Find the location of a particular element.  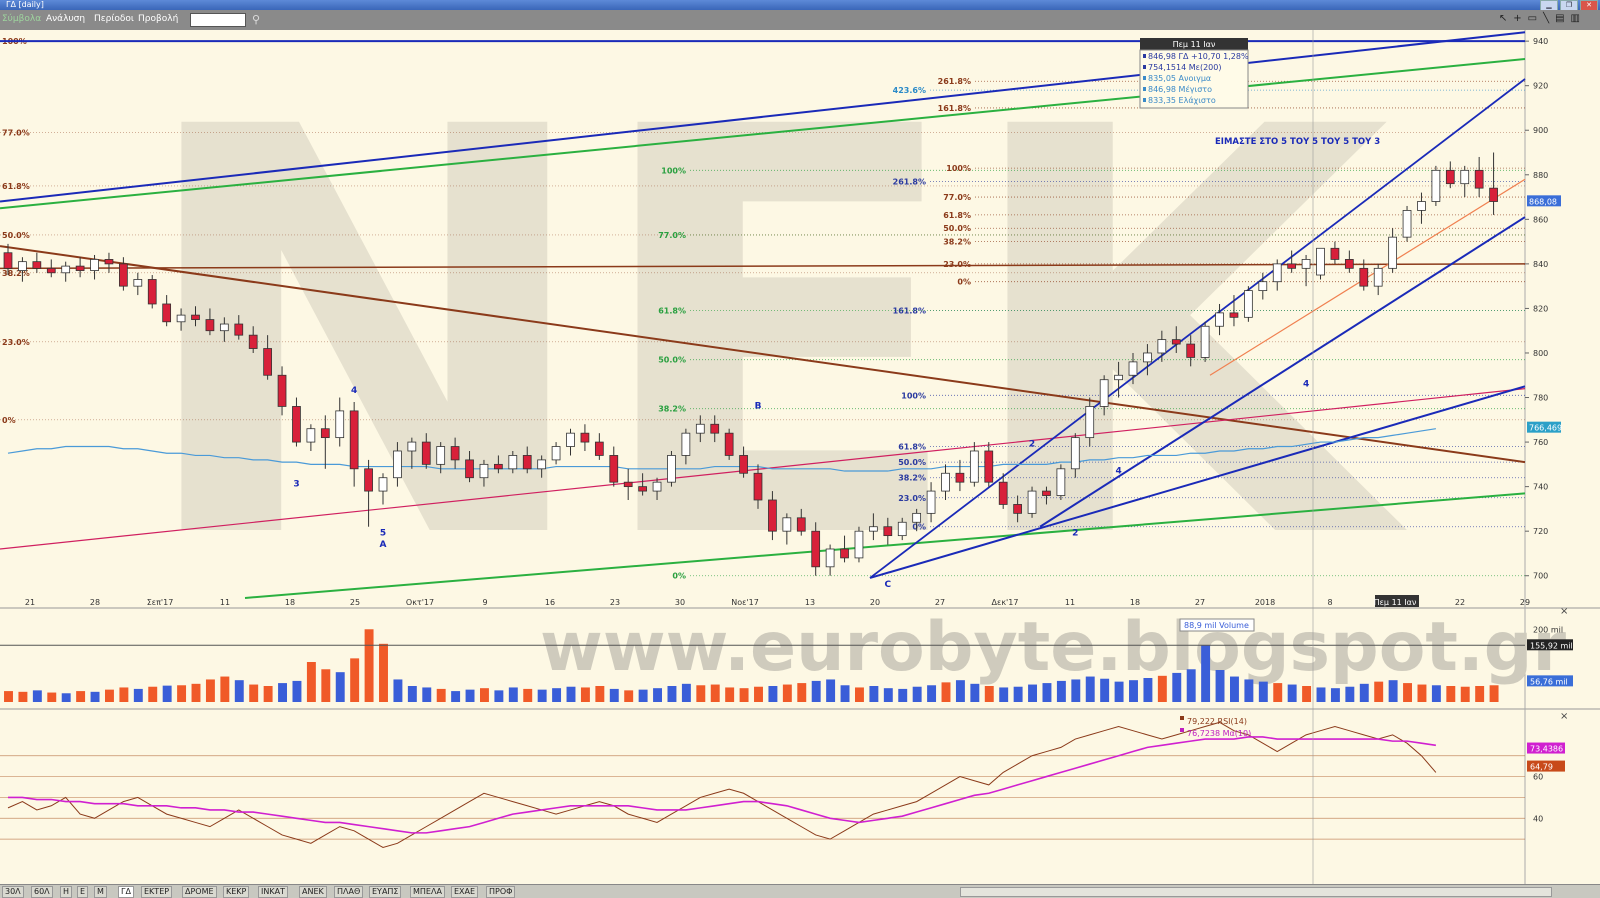

symbol-tab: ΚΕΚΡ is located at coordinates (236, 892).